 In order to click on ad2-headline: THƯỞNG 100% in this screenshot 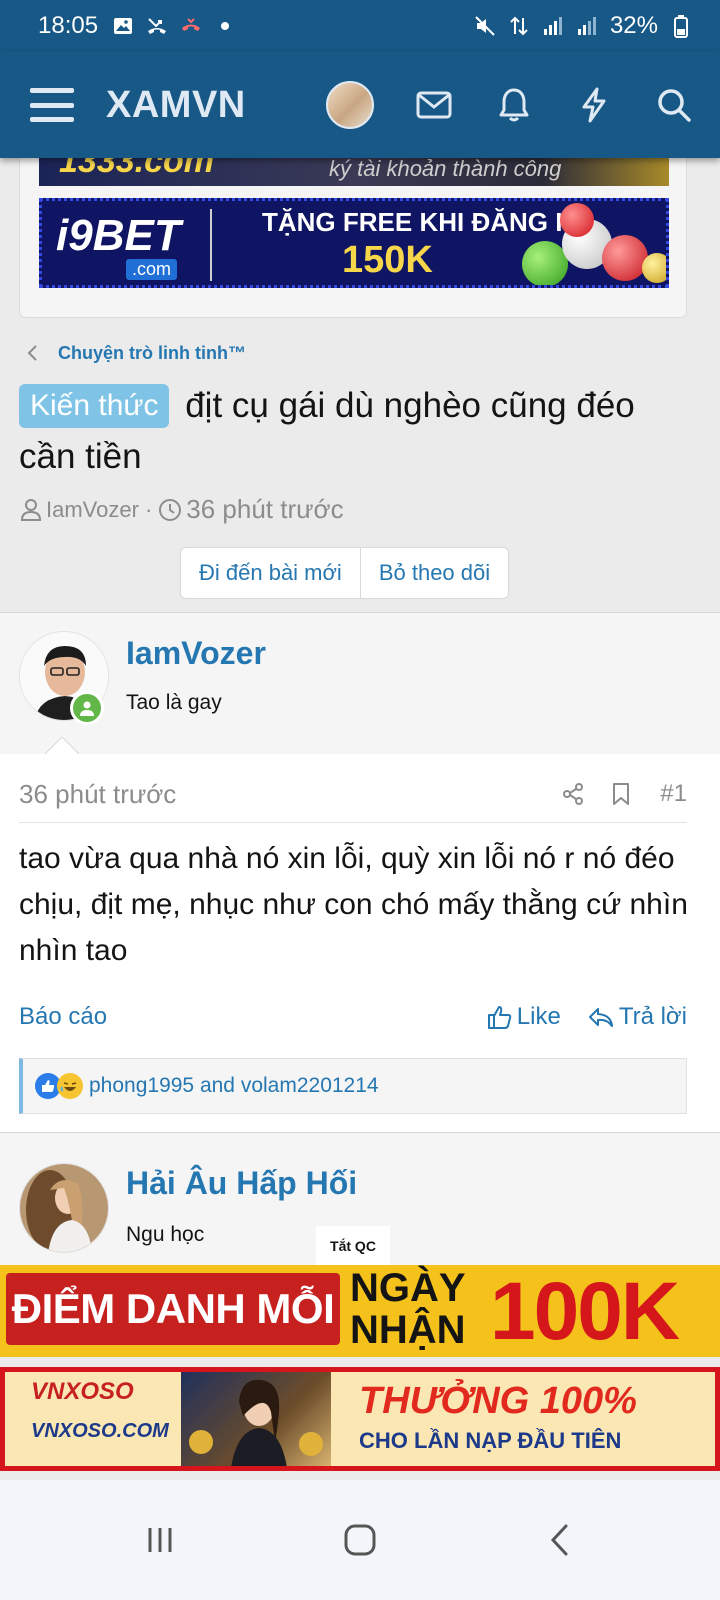, I will do `click(498, 1401)`.